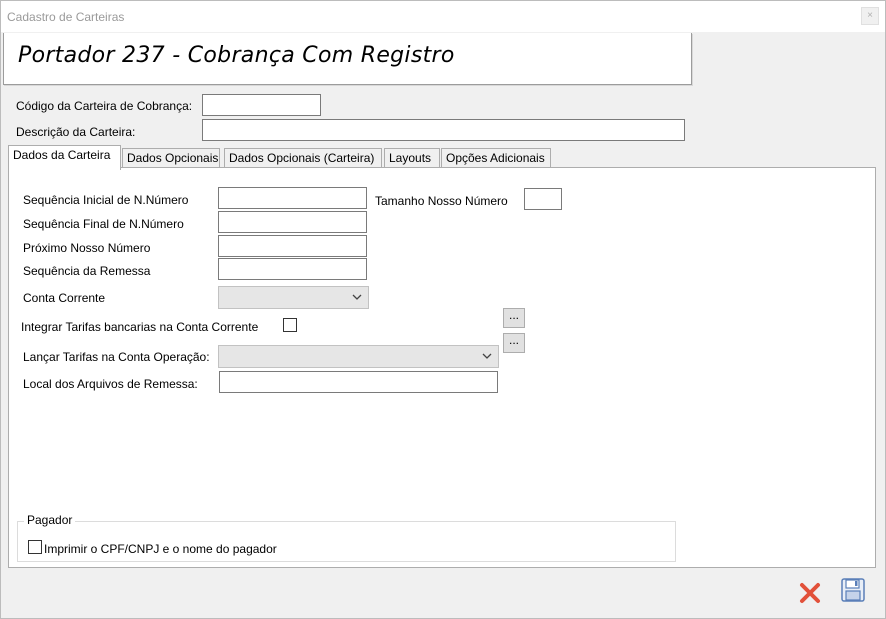  Describe the element at coordinates (106, 200) in the screenshot. I see `seq-inicial-label: Sequência Inicial de N.Número` at that location.